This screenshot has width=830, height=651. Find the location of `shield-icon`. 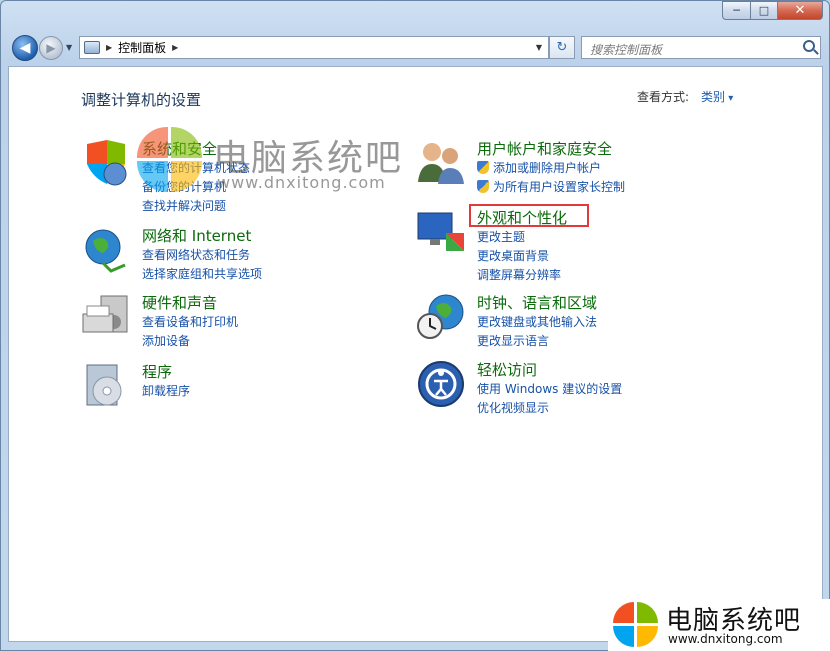

shield-icon is located at coordinates (107, 163).